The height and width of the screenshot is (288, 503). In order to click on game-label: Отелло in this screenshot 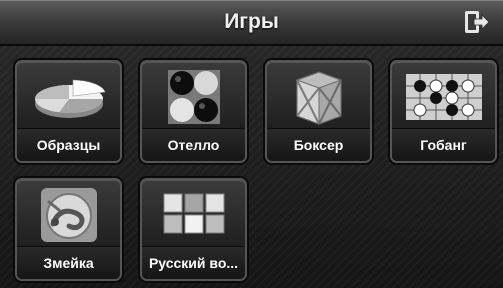, I will do `click(193, 144)`.